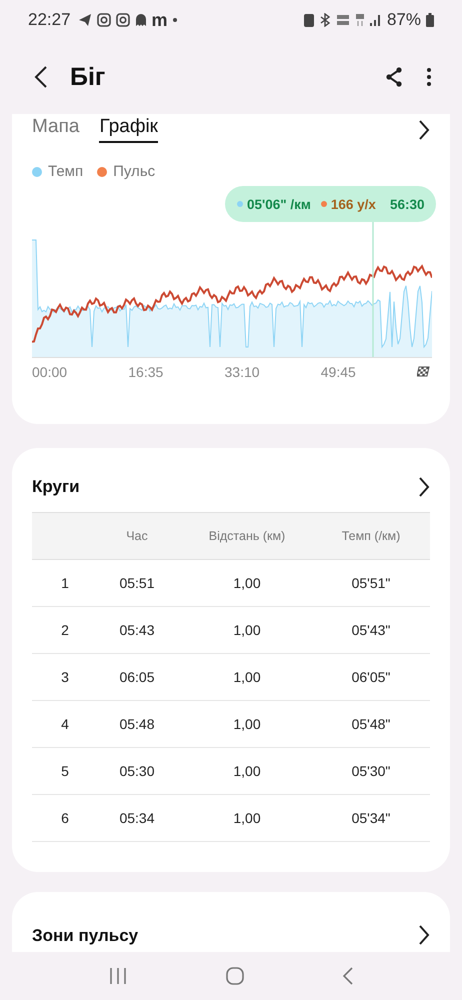 Image resolution: width=462 pixels, height=1000 pixels. What do you see at coordinates (338, 372) in the screenshot?
I see `x-axis-label: 49:45` at bounding box center [338, 372].